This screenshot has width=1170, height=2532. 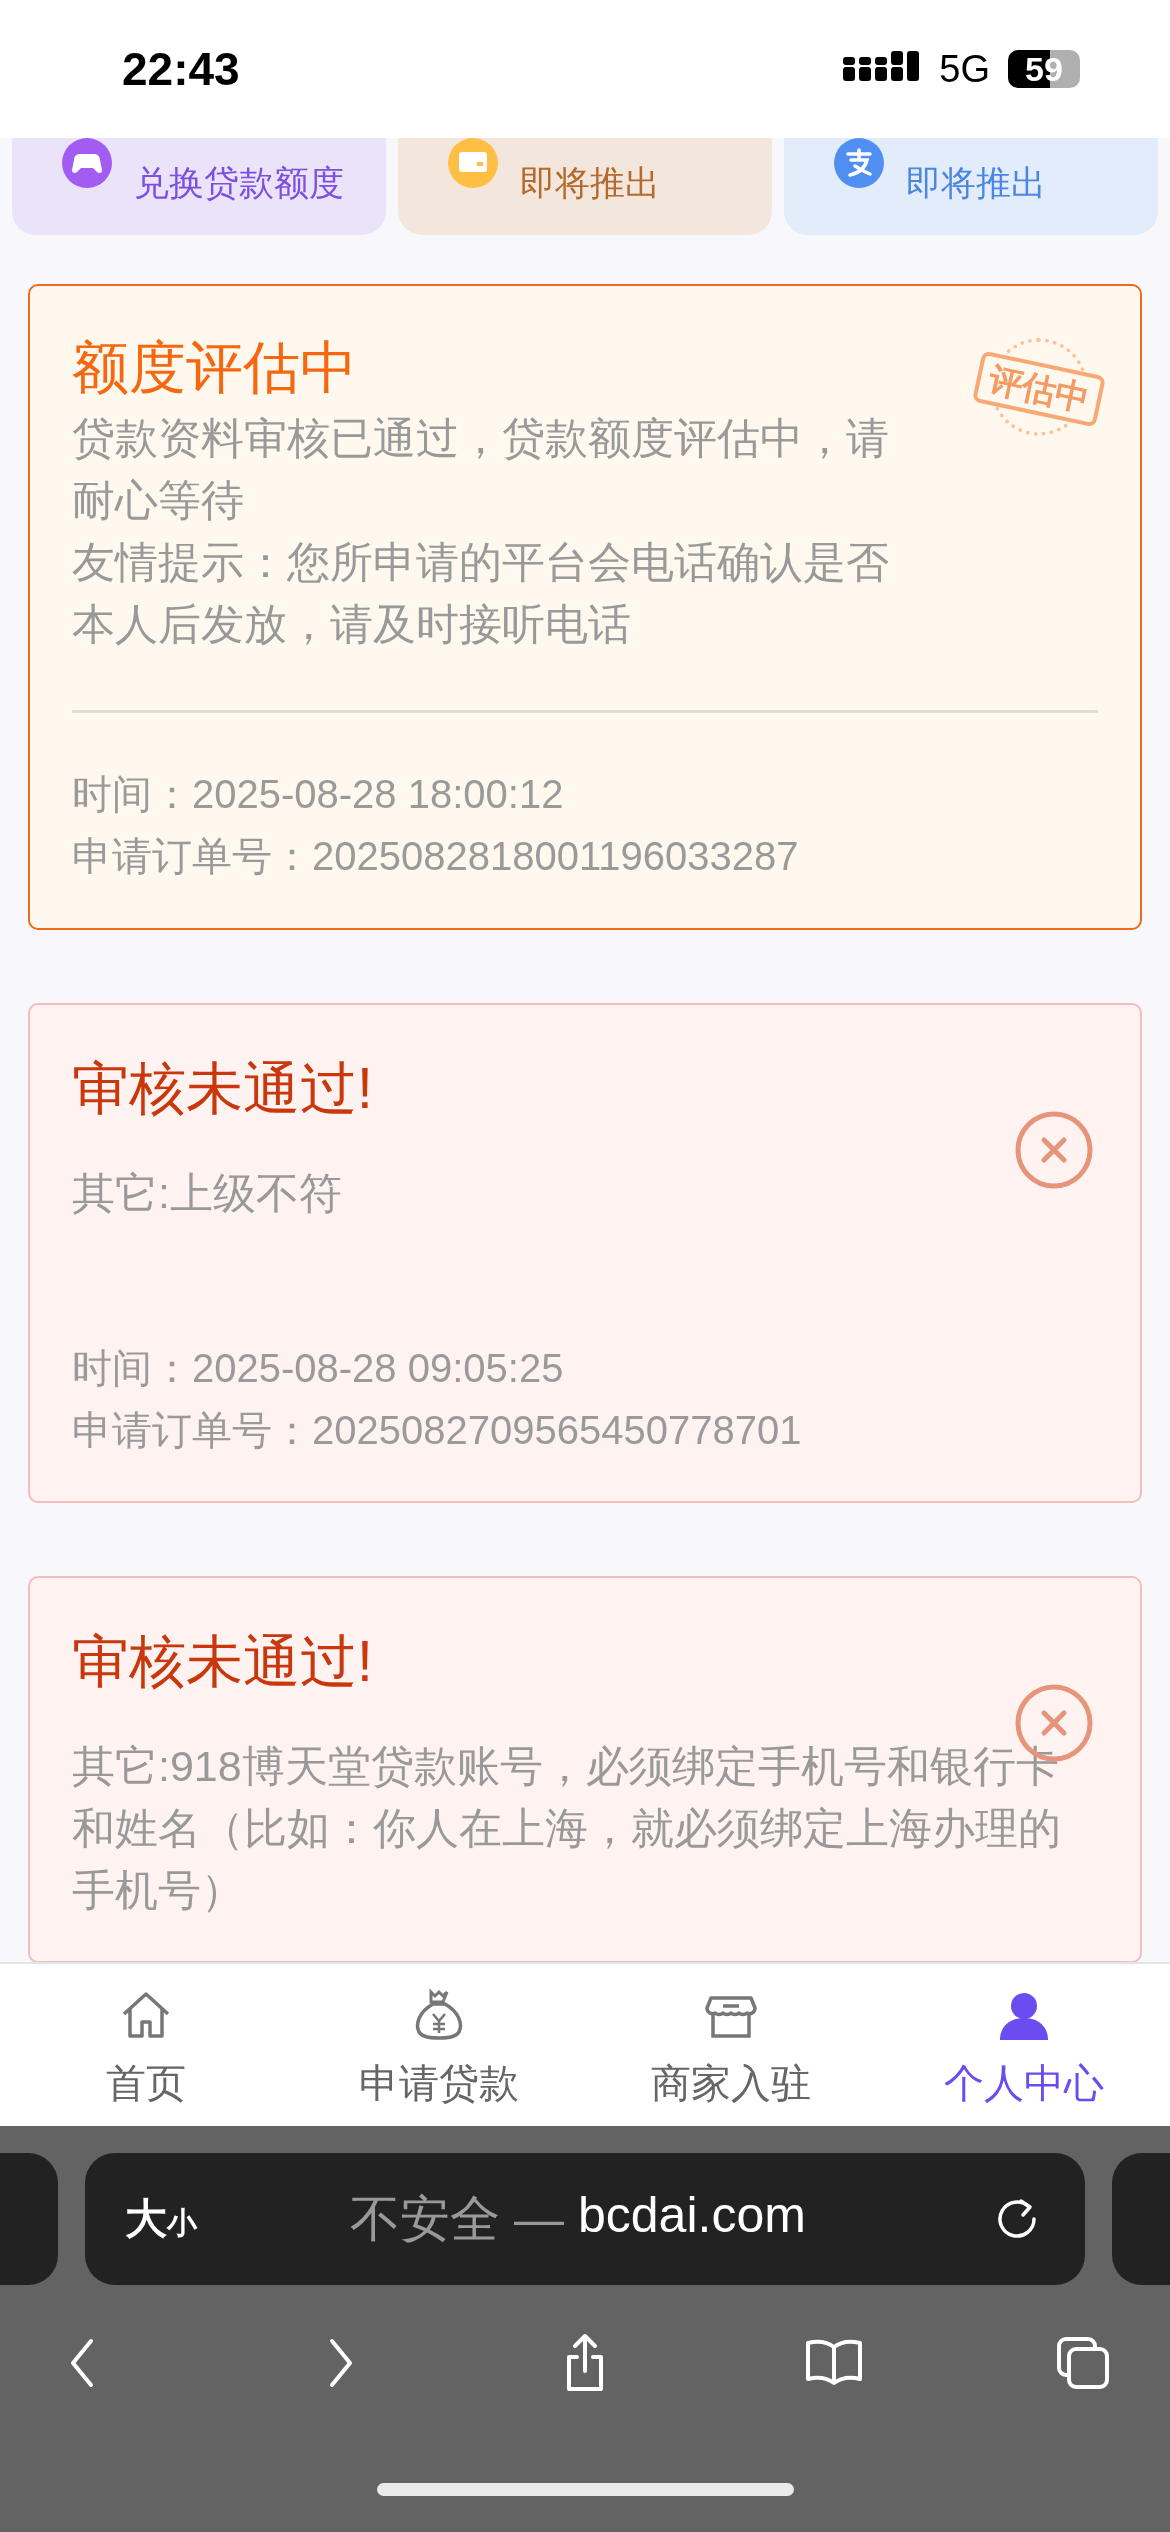 What do you see at coordinates (146, 2045) in the screenshot?
I see `tab-item: 首页` at bounding box center [146, 2045].